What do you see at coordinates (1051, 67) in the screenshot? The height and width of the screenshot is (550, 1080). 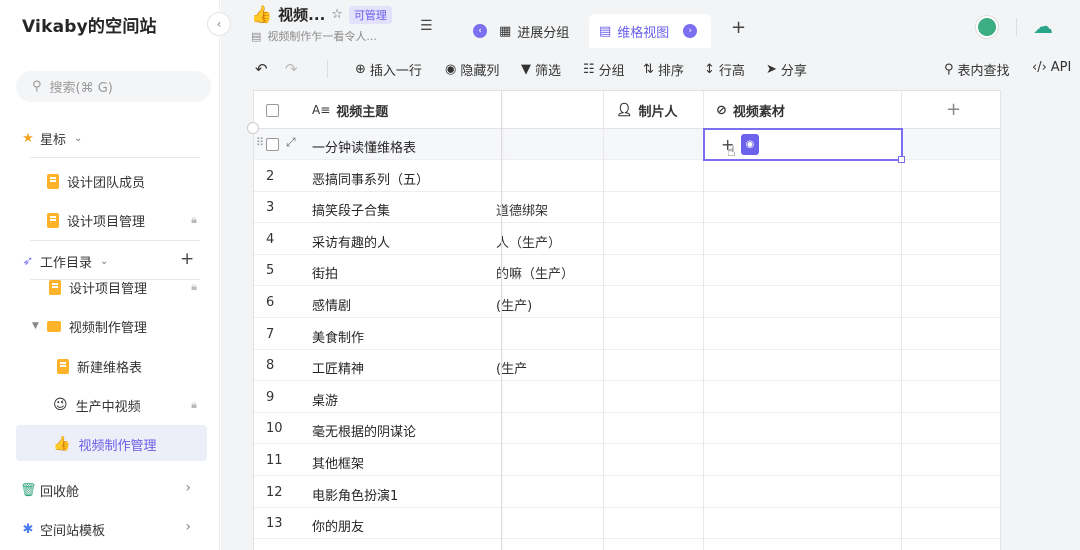 I see `api-button: ‹/› API` at bounding box center [1051, 67].